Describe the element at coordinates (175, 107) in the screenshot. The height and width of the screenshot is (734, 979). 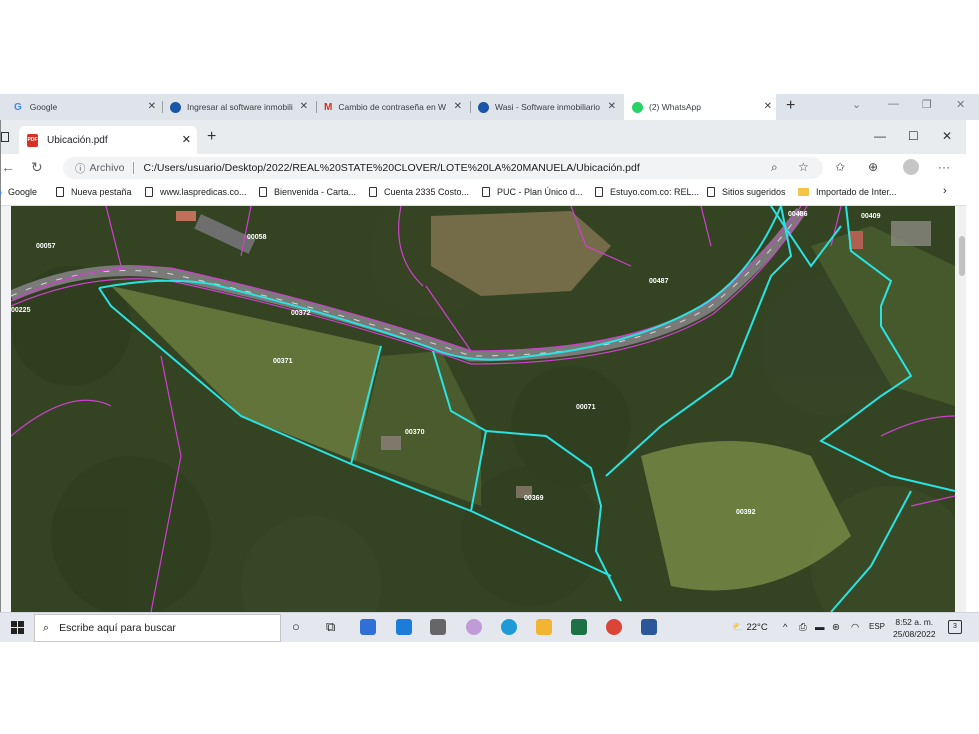
I see `wasi-icon` at that location.